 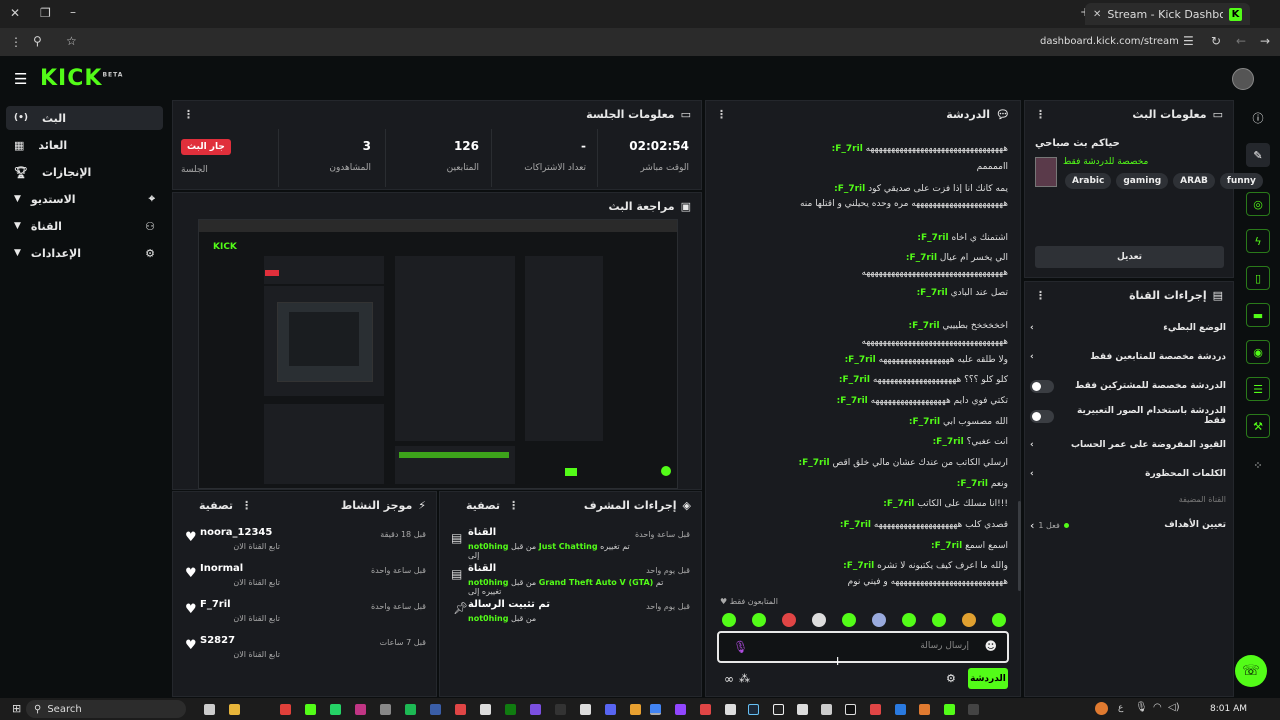 What do you see at coordinates (1258, 315) in the screenshot?
I see `chat-icon: ▬` at bounding box center [1258, 315].